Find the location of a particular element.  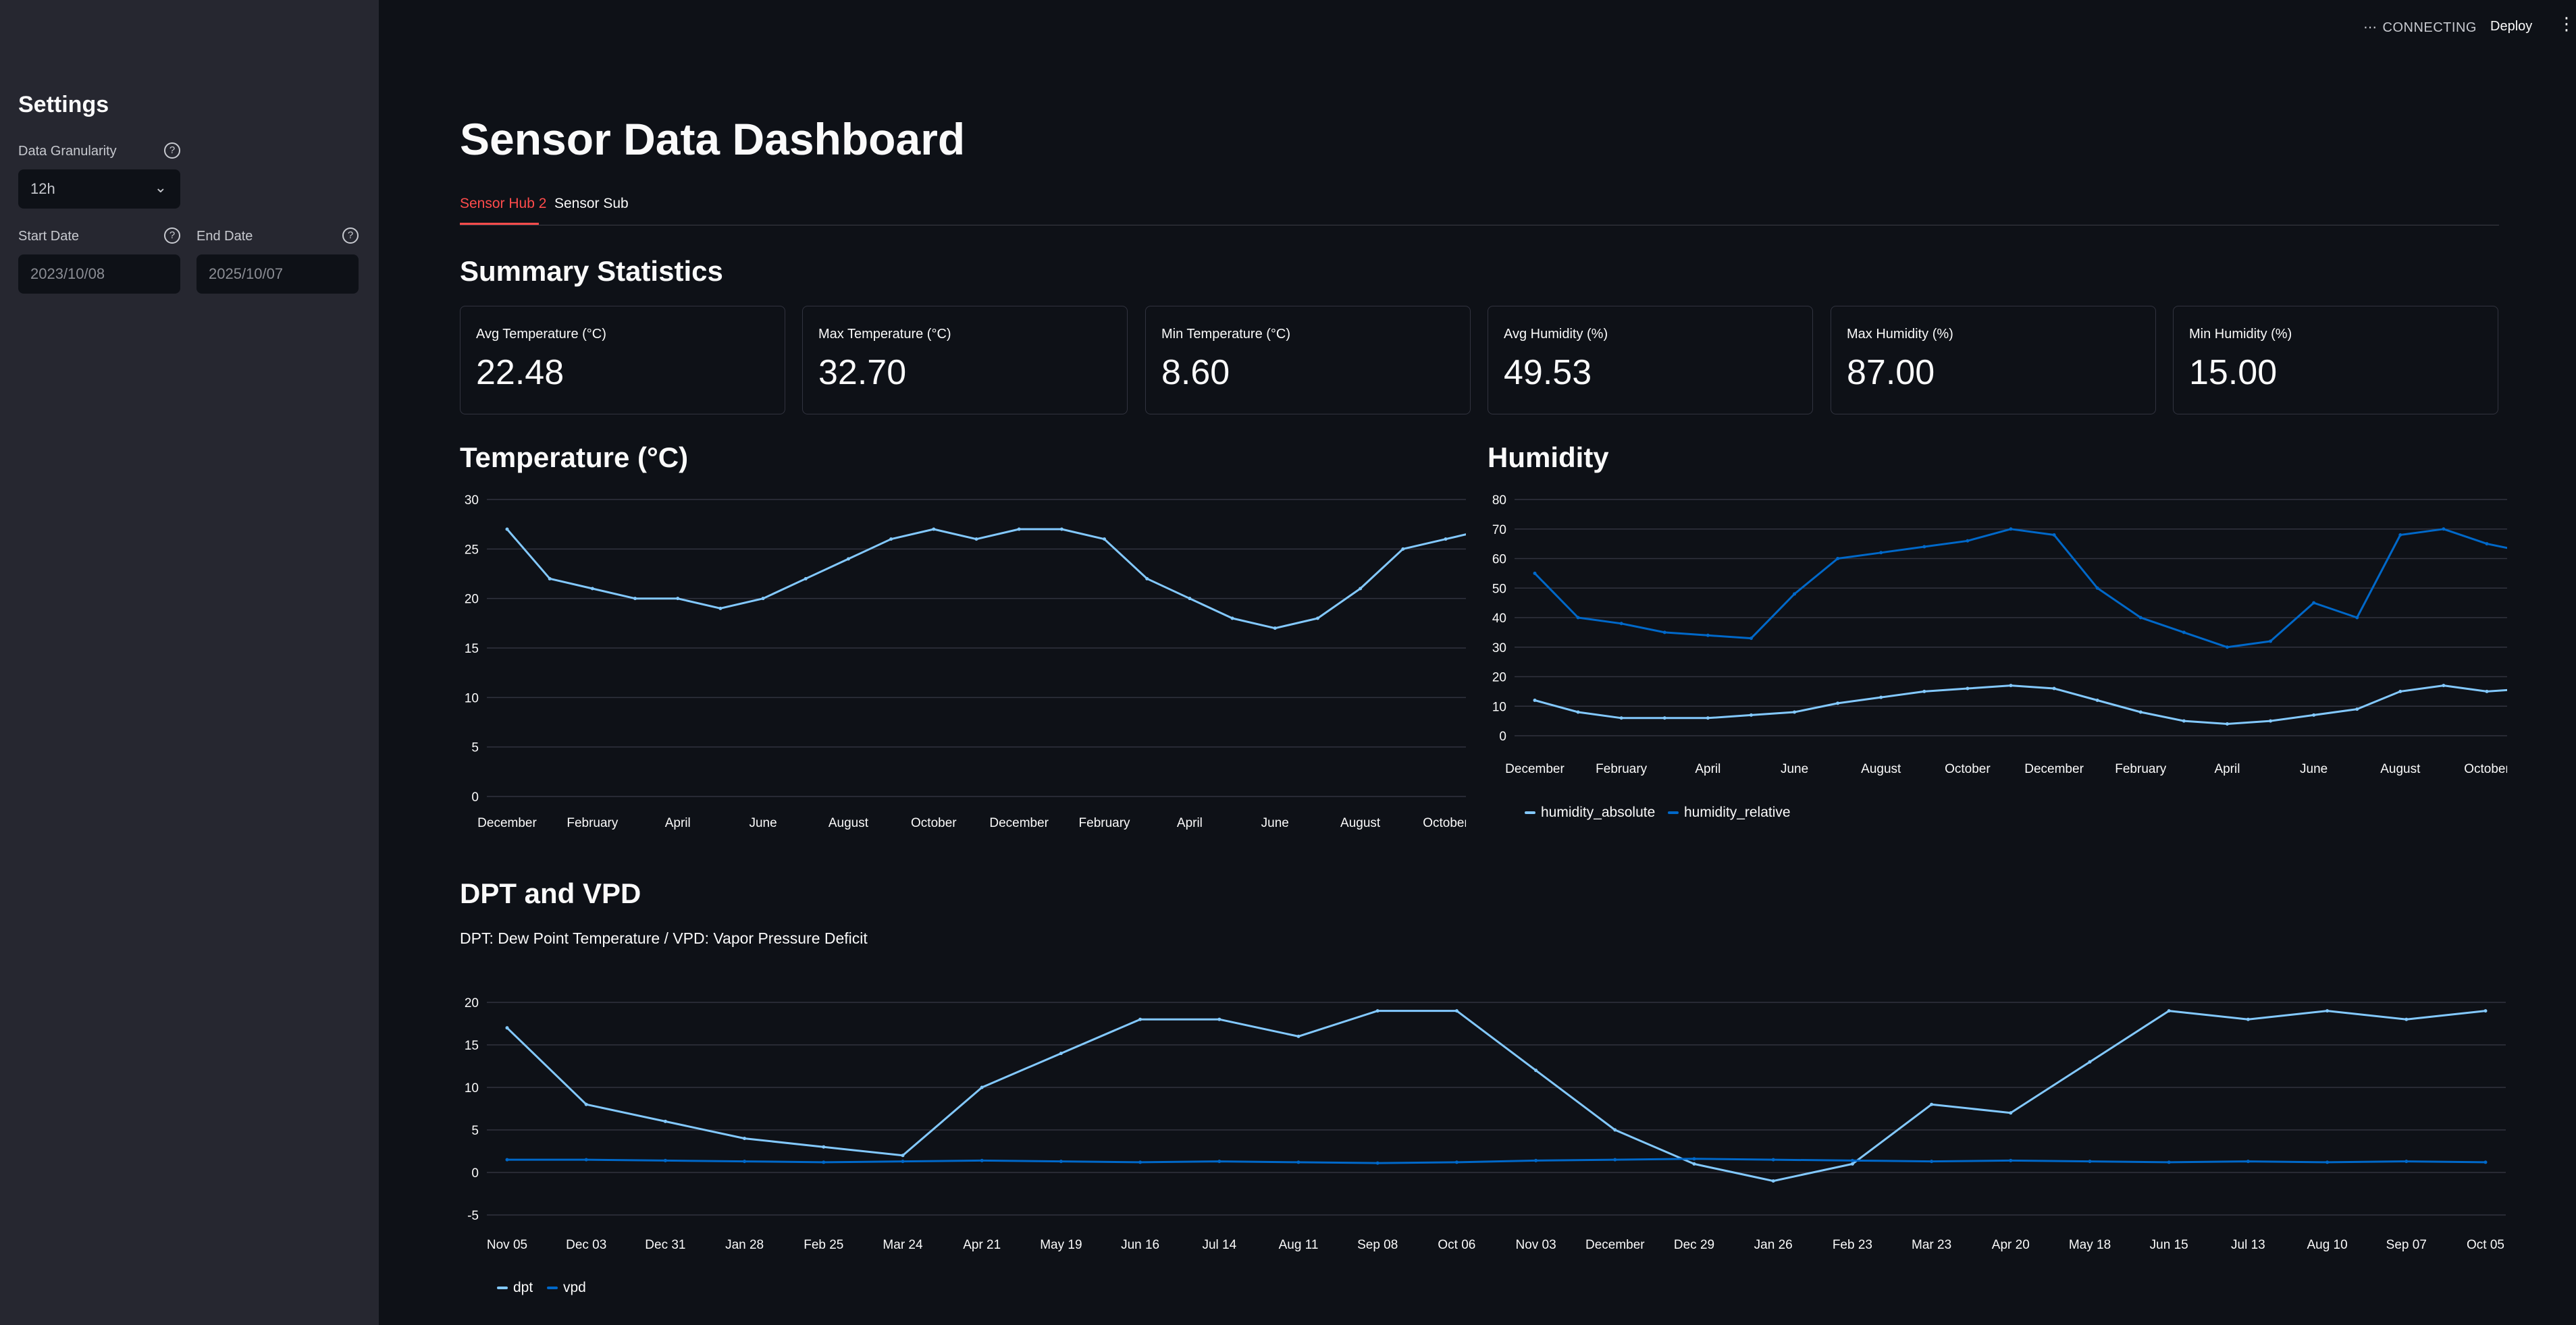

start-date-input: 2023/10/08 is located at coordinates (99, 274).